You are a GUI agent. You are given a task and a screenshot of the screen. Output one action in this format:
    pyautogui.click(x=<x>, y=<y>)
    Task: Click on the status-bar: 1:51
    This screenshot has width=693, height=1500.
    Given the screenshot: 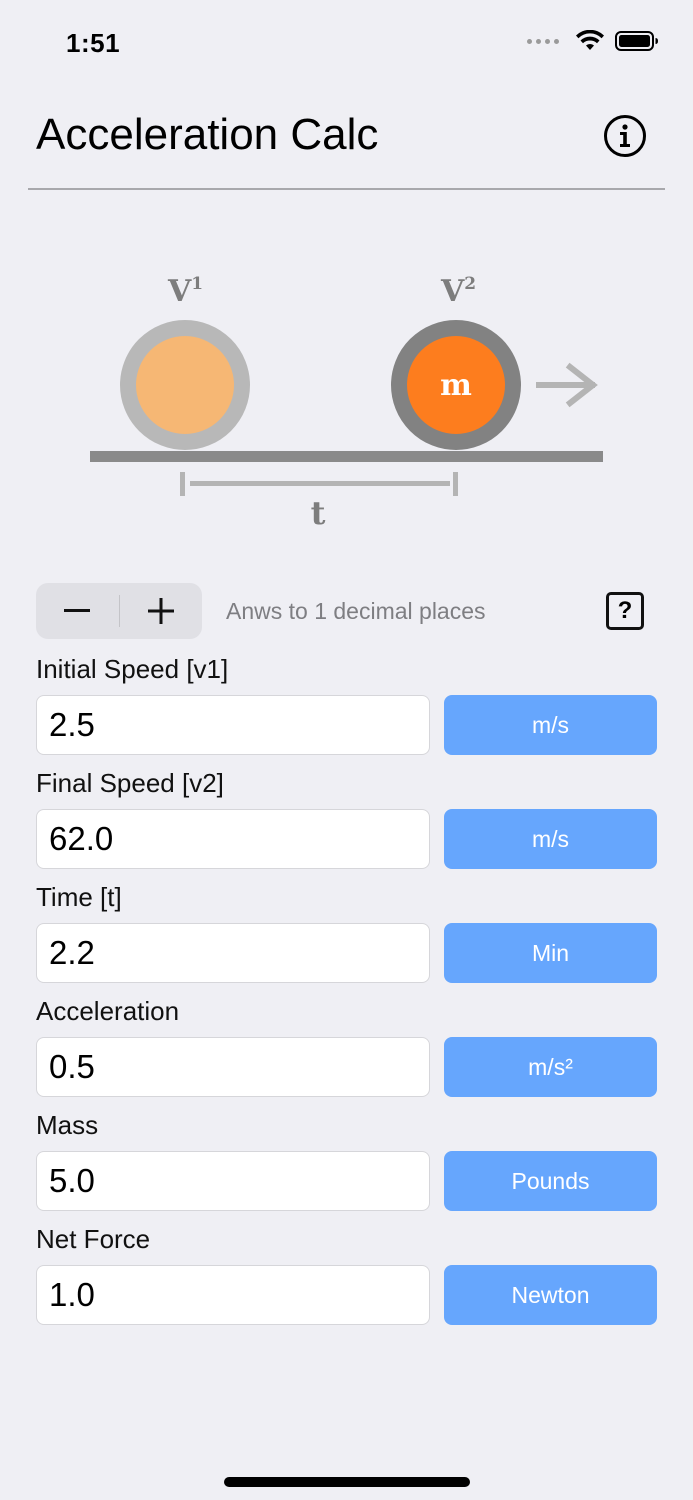 What is the action you would take?
    pyautogui.click(x=346, y=44)
    